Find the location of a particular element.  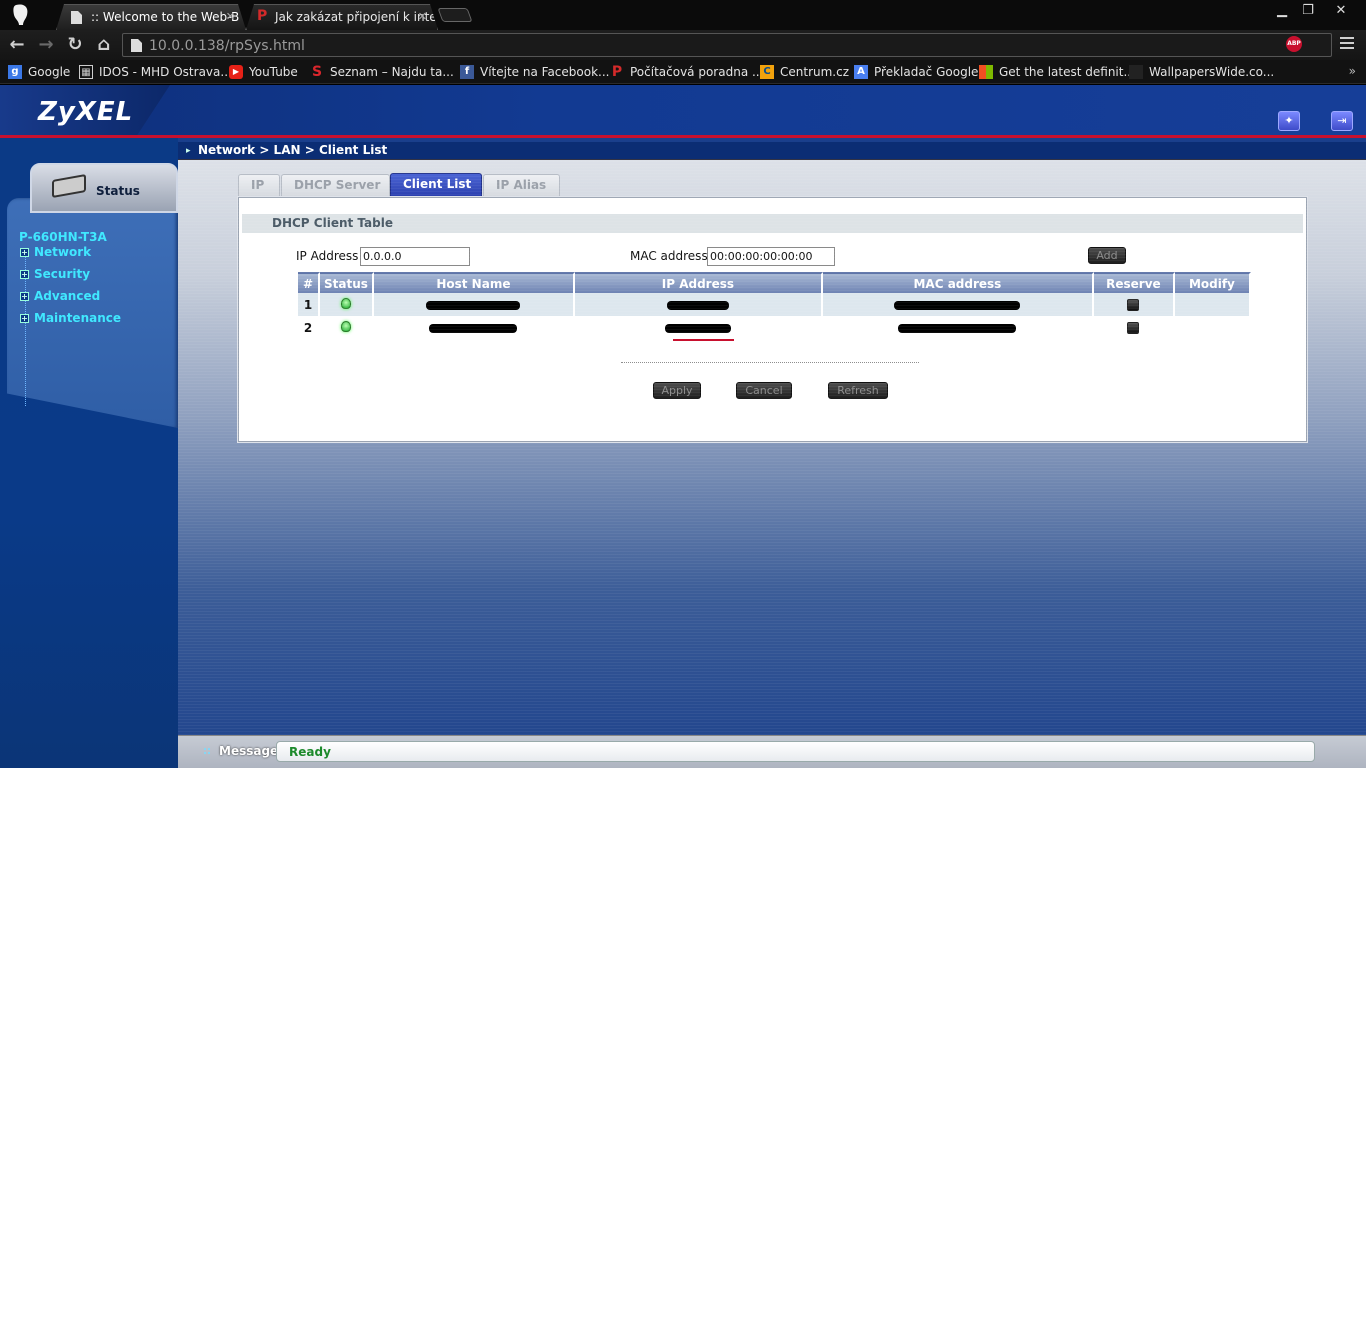

page-icon is located at coordinates (76, 17).